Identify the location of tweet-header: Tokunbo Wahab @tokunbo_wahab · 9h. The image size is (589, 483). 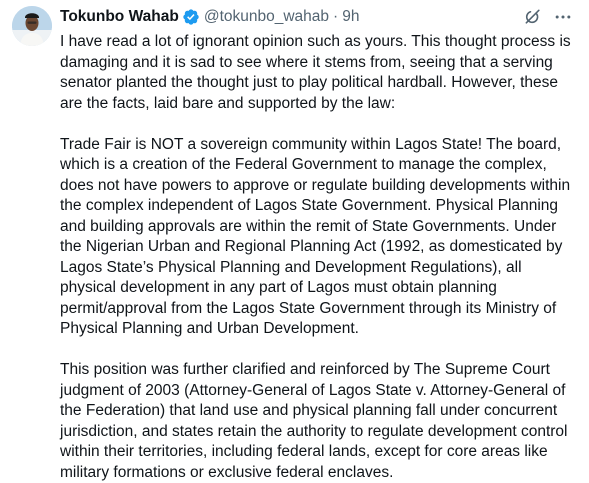
(318, 17).